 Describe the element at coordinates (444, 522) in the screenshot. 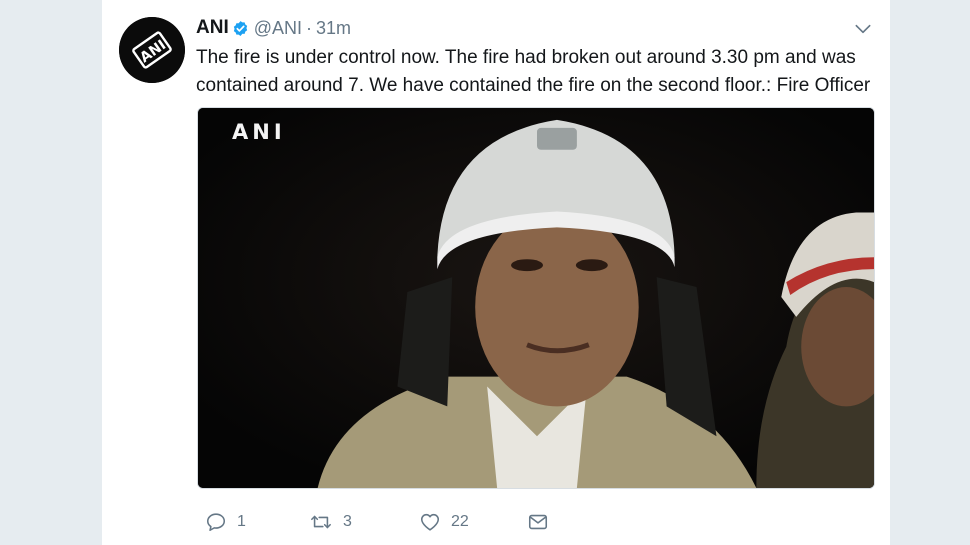

I see `like-button: 22` at that location.